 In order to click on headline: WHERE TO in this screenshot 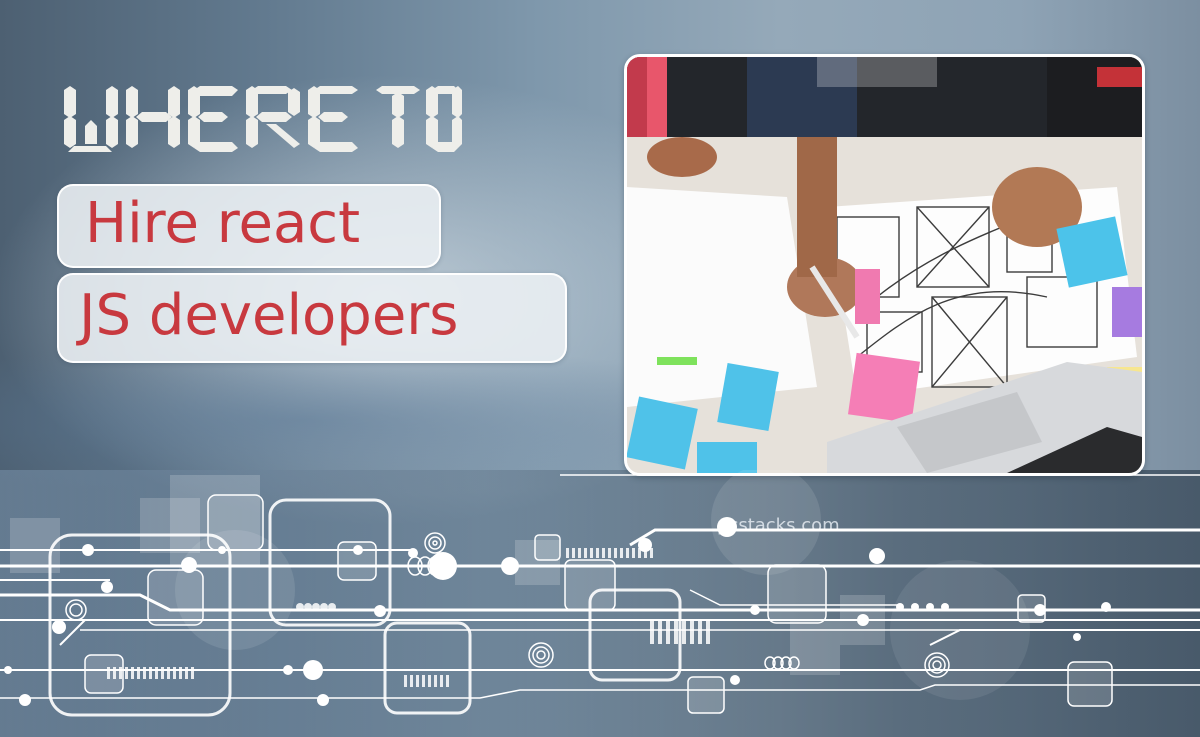, I will do `click(262, 119)`.